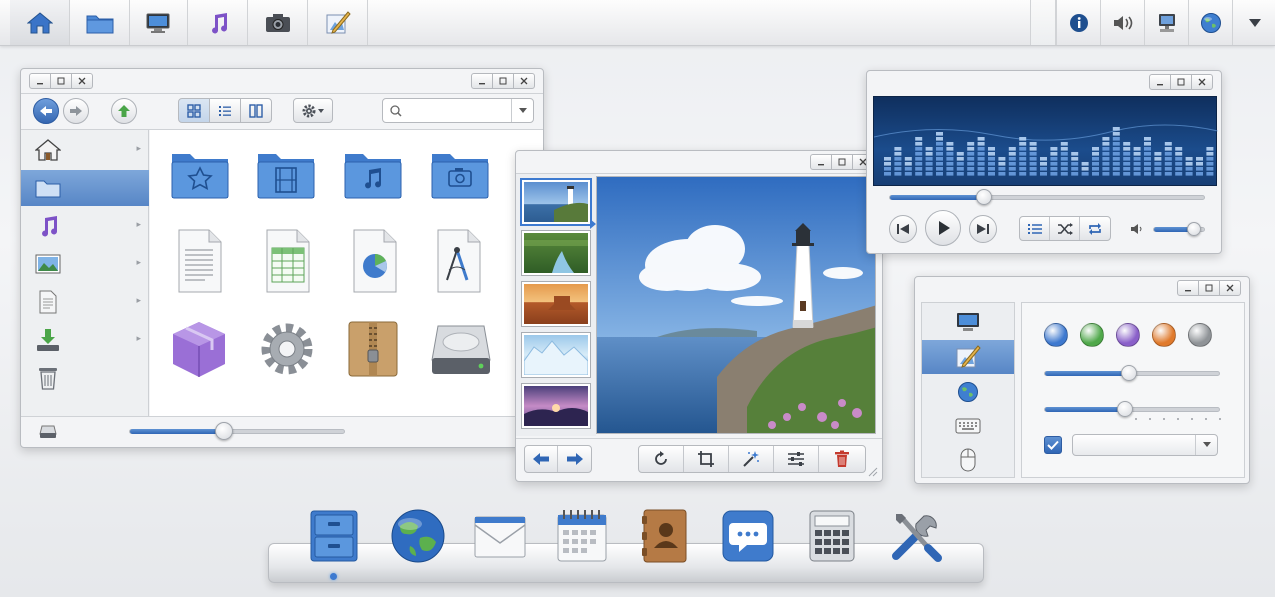 The width and height of the screenshot is (1275, 597). I want to click on play-button, so click(943, 228).